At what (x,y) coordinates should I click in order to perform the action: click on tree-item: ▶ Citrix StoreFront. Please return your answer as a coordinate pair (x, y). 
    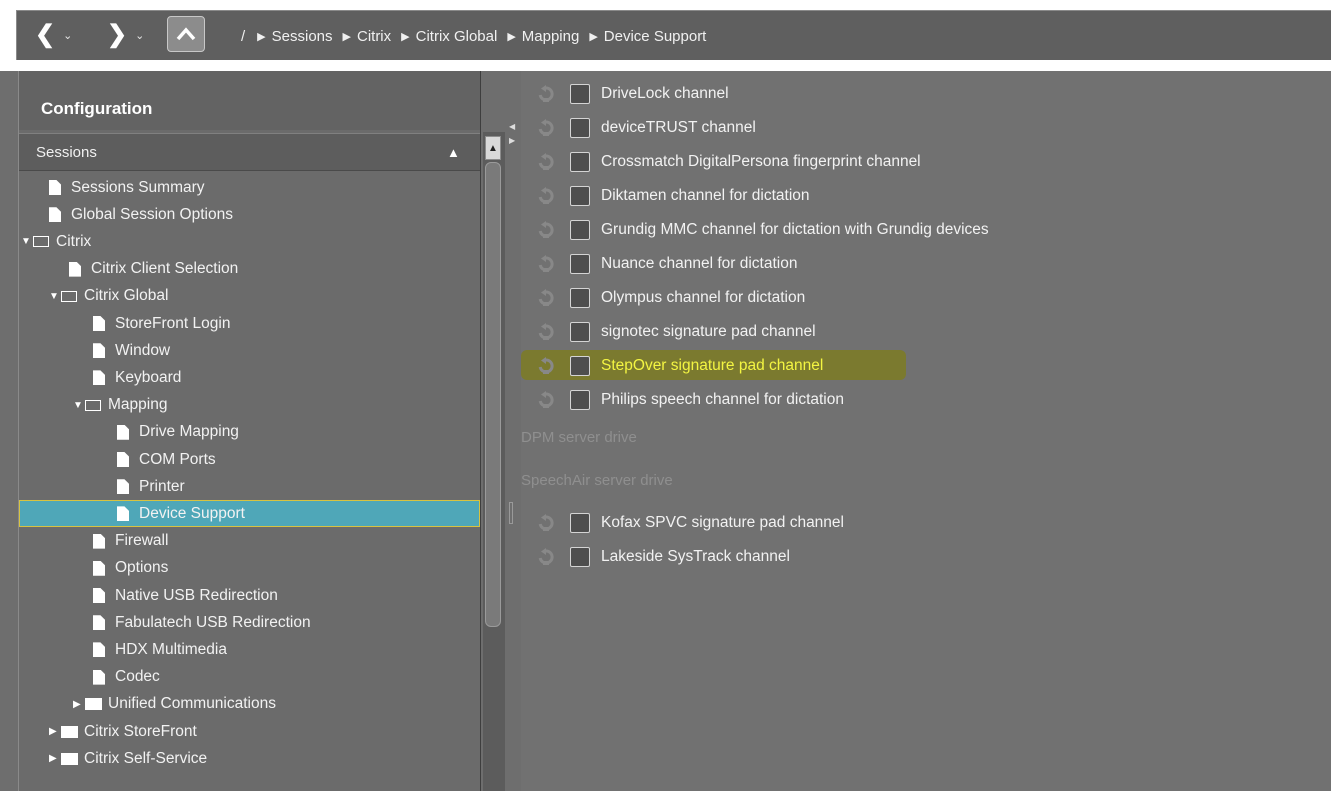
    Looking at the image, I should click on (249, 731).